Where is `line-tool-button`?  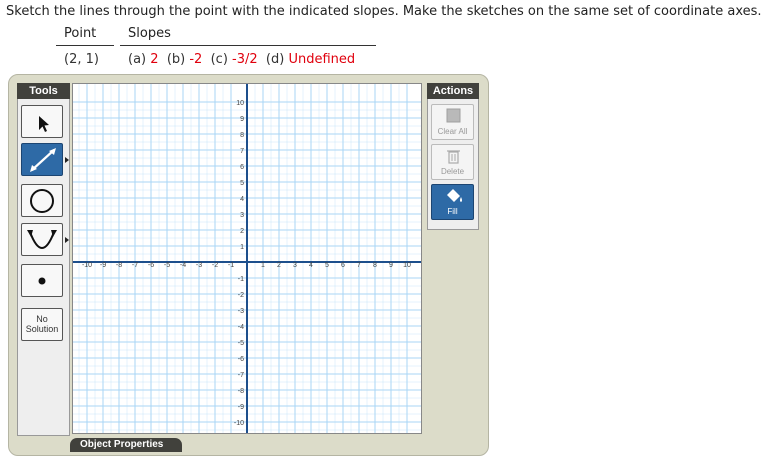 line-tool-button is located at coordinates (42, 159).